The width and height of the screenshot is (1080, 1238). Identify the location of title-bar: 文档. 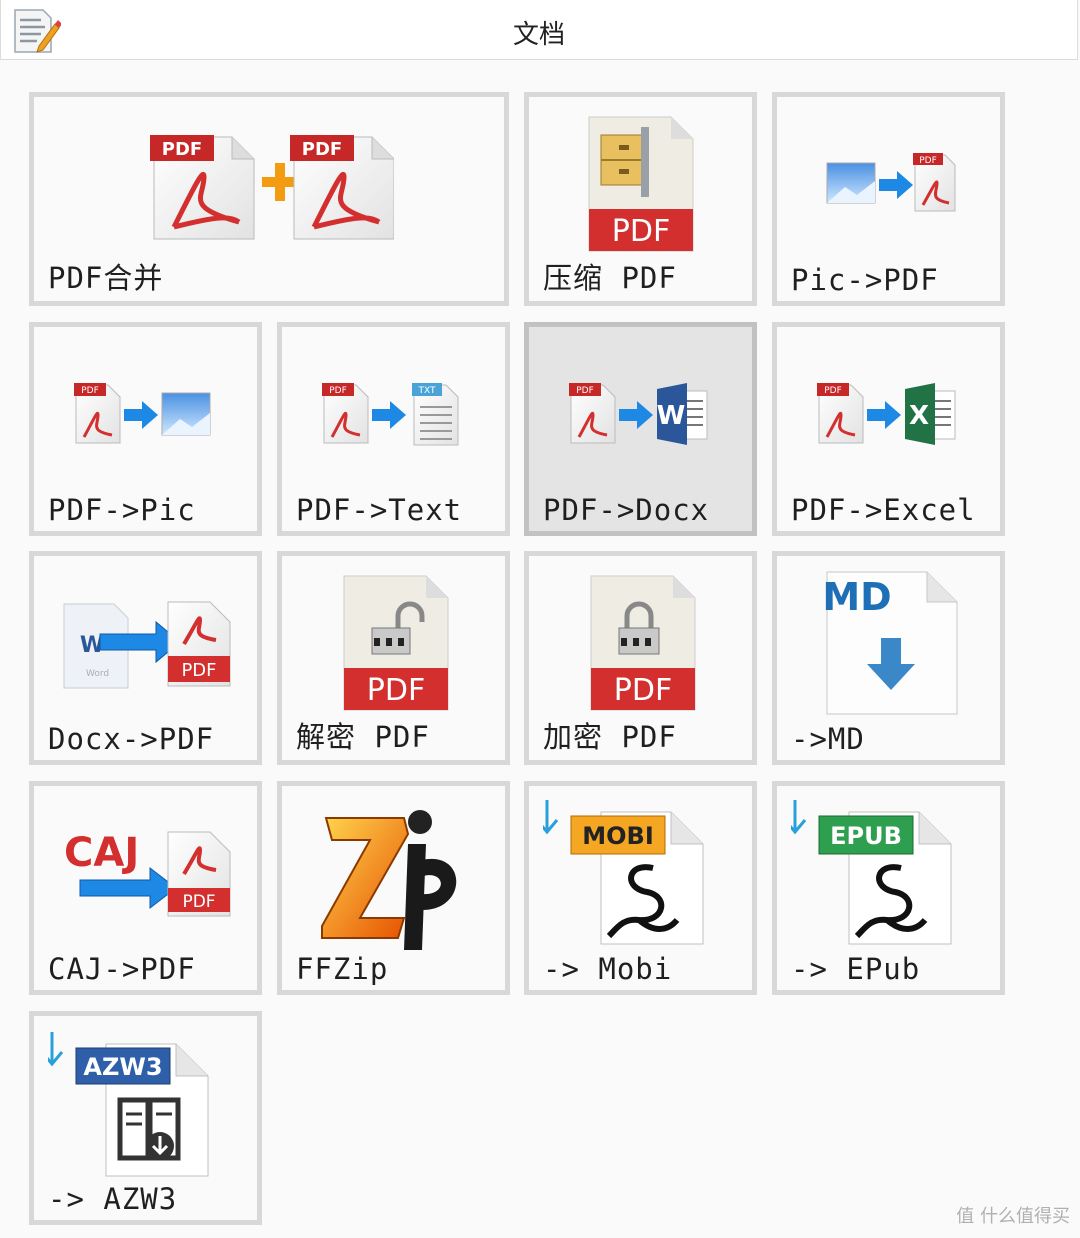
(539, 30).